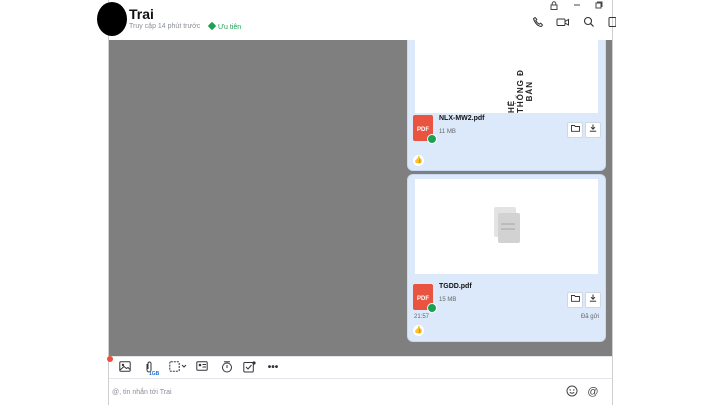  What do you see at coordinates (447, 132) in the screenshot?
I see `file-size: 11 MB` at bounding box center [447, 132].